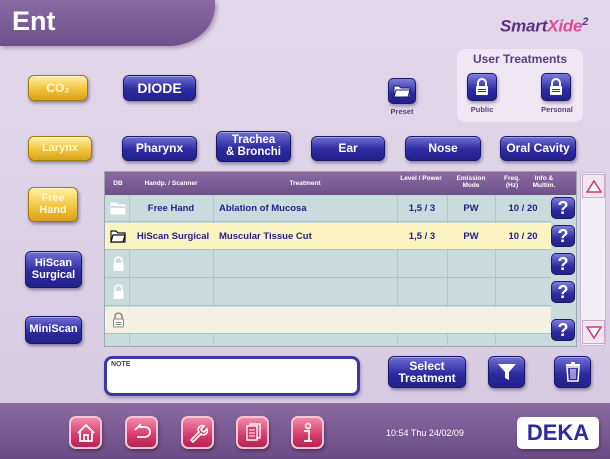 The width and height of the screenshot is (610, 459). Describe the element at coordinates (118, 183) in the screenshot. I see `col-db: DB` at that location.